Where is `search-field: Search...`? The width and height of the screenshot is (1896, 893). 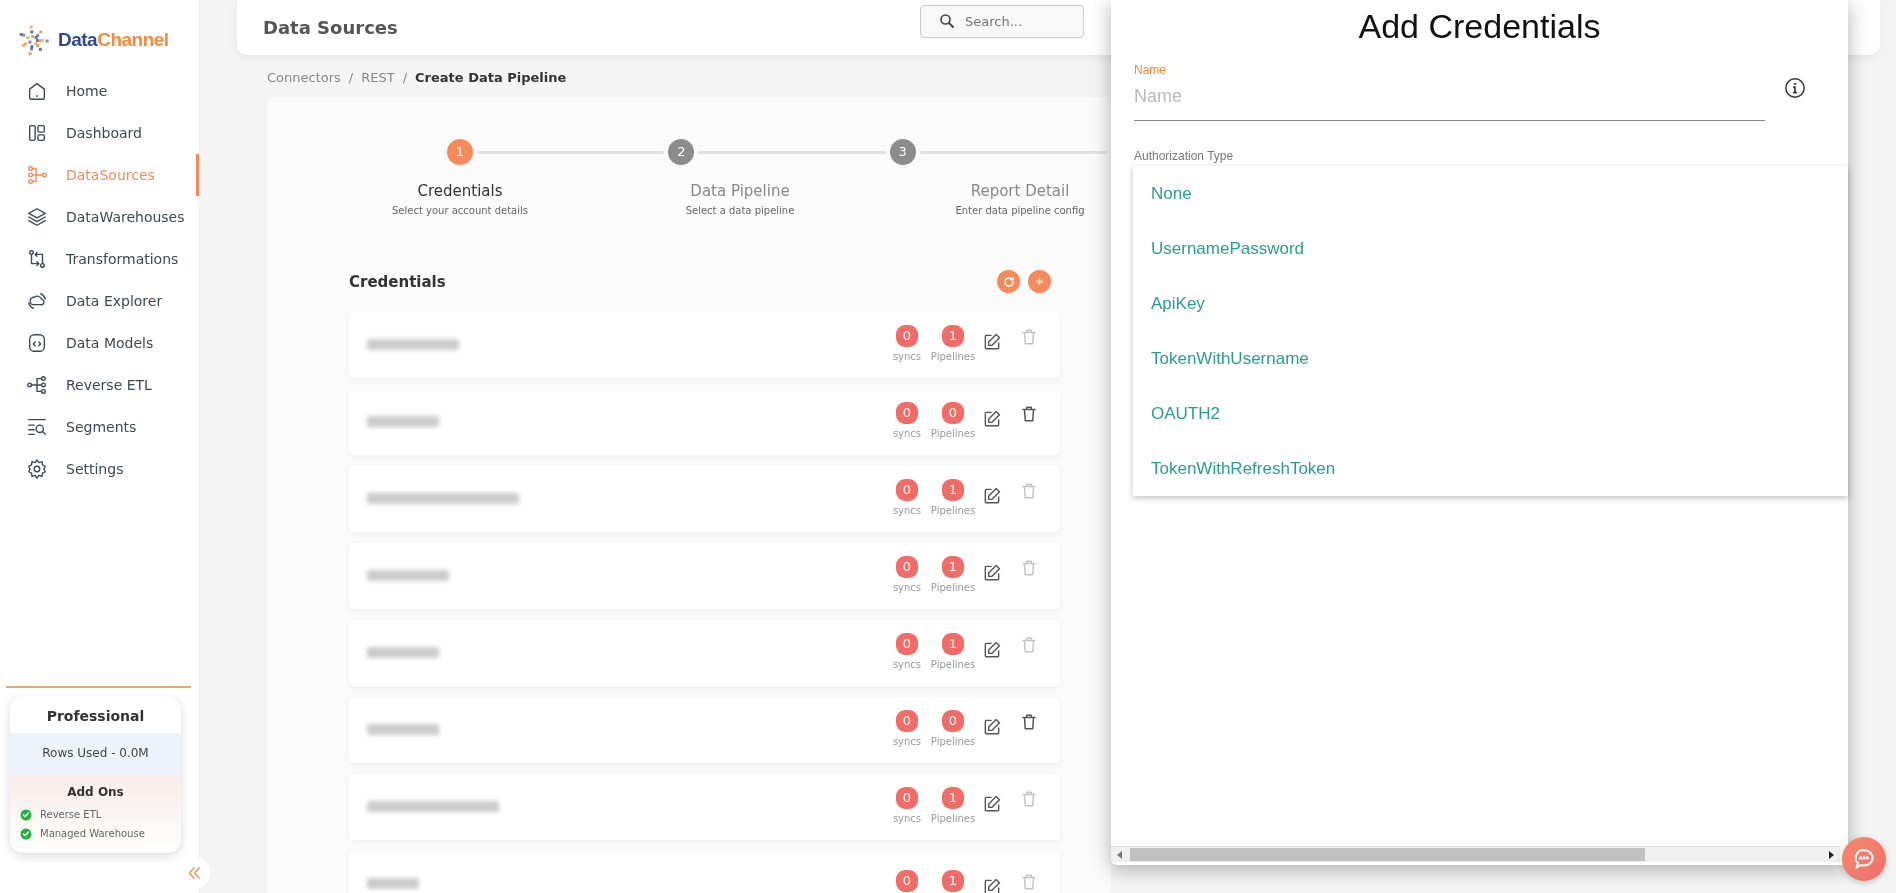
search-field: Search... is located at coordinates (1002, 21).